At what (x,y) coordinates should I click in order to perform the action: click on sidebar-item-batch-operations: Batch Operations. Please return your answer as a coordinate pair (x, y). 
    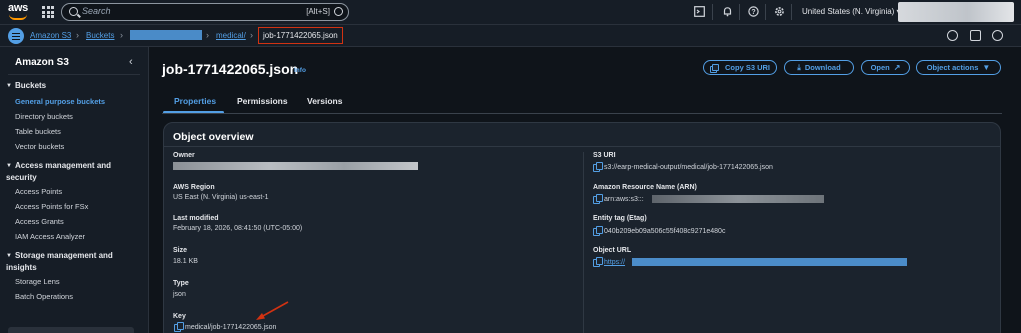
    Looking at the image, I should click on (44, 296).